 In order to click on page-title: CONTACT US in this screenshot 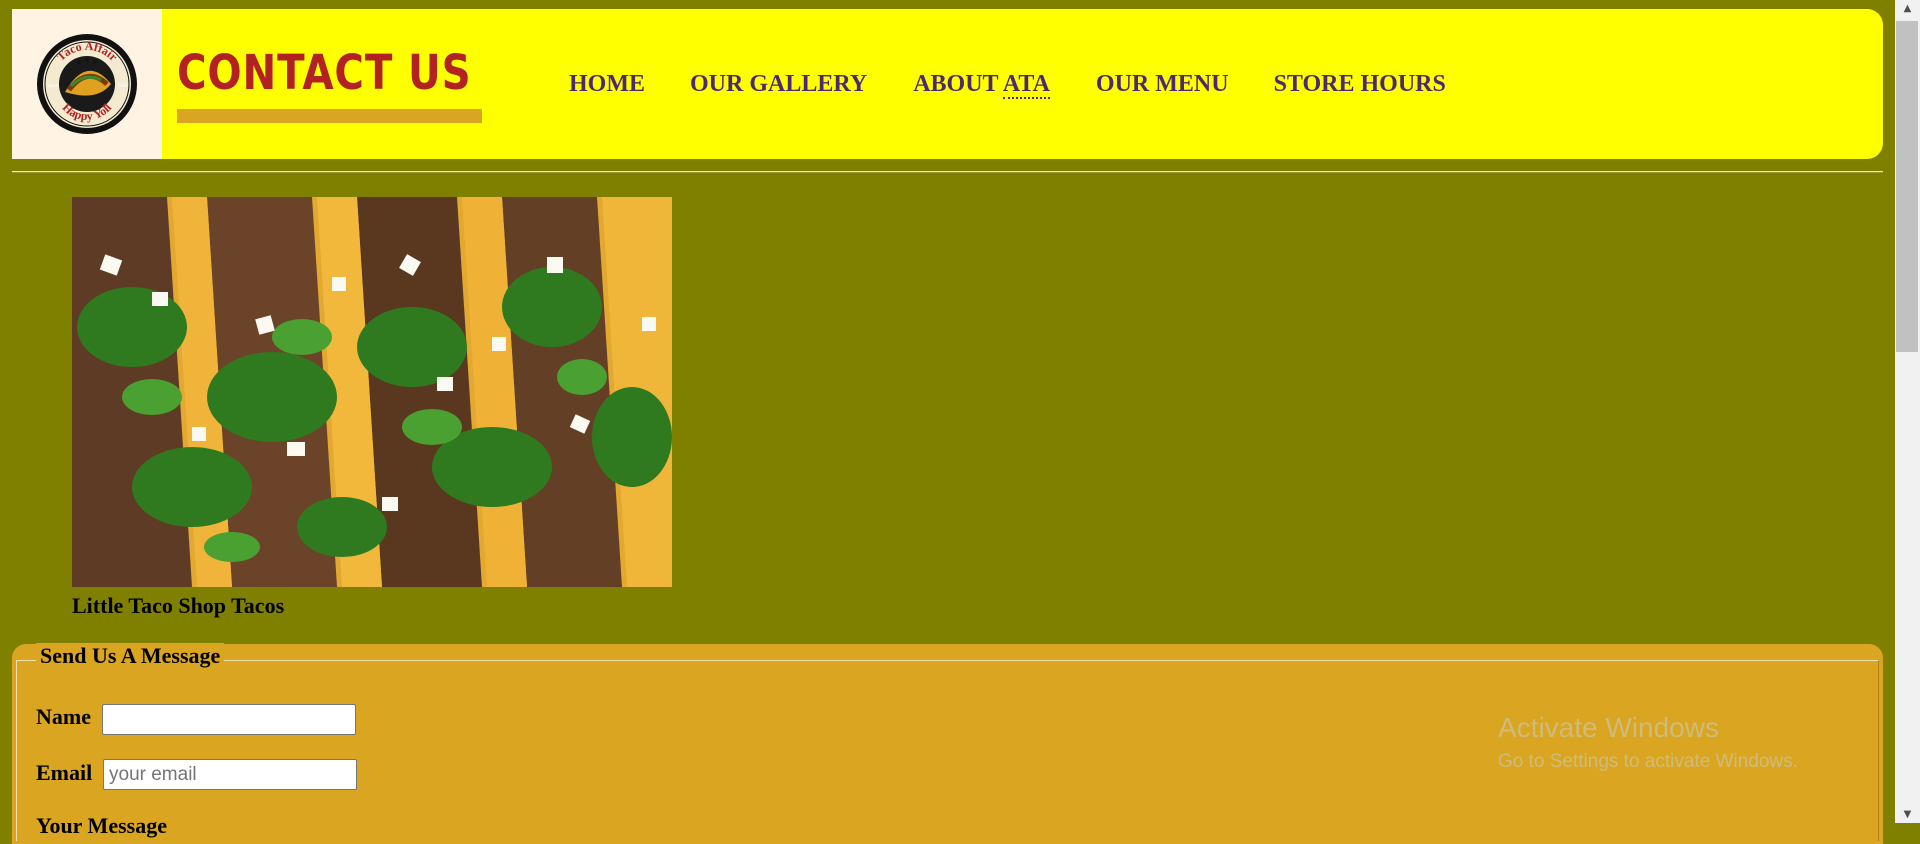, I will do `click(324, 73)`.